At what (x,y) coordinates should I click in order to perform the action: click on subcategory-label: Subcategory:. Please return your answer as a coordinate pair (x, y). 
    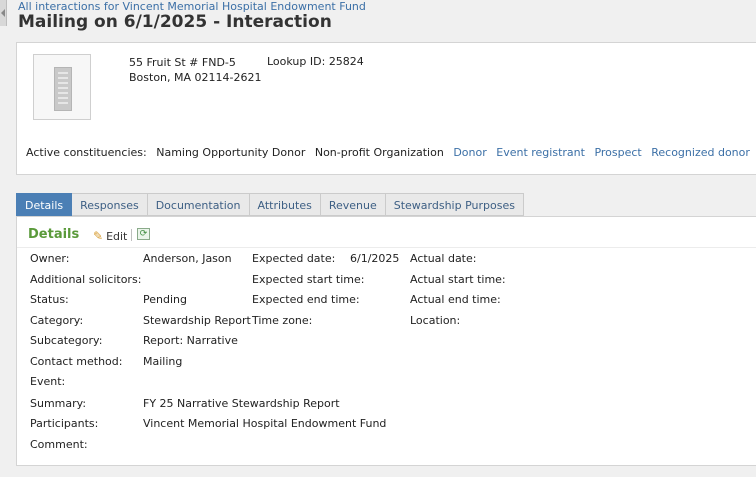
    Looking at the image, I should click on (66, 340).